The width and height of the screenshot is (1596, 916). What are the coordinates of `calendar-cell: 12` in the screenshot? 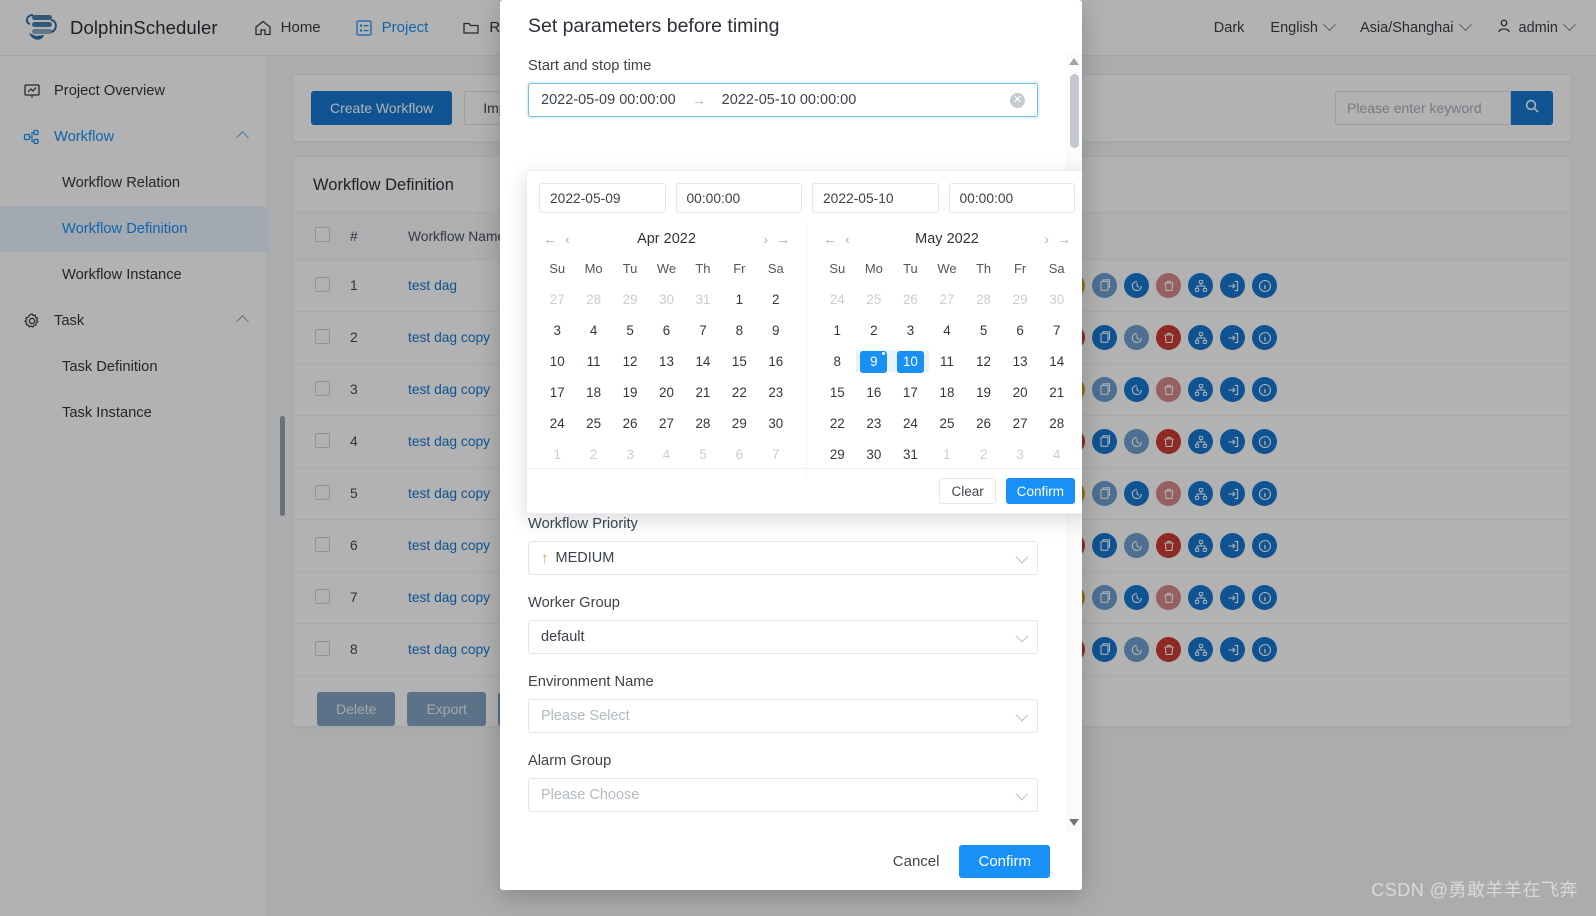 It's located at (630, 361).